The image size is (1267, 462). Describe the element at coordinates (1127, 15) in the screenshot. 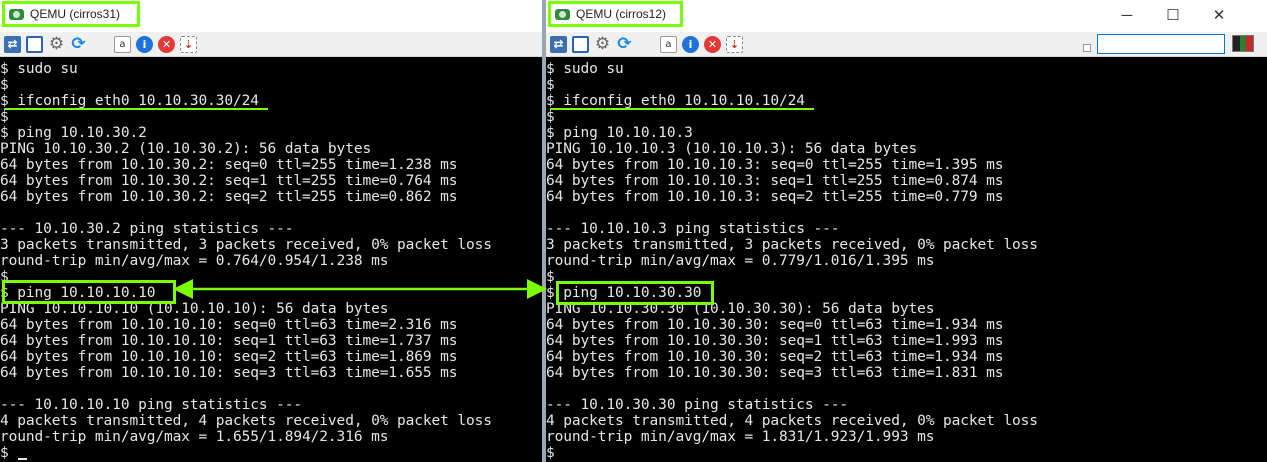

I see `minimize-button: ─` at that location.